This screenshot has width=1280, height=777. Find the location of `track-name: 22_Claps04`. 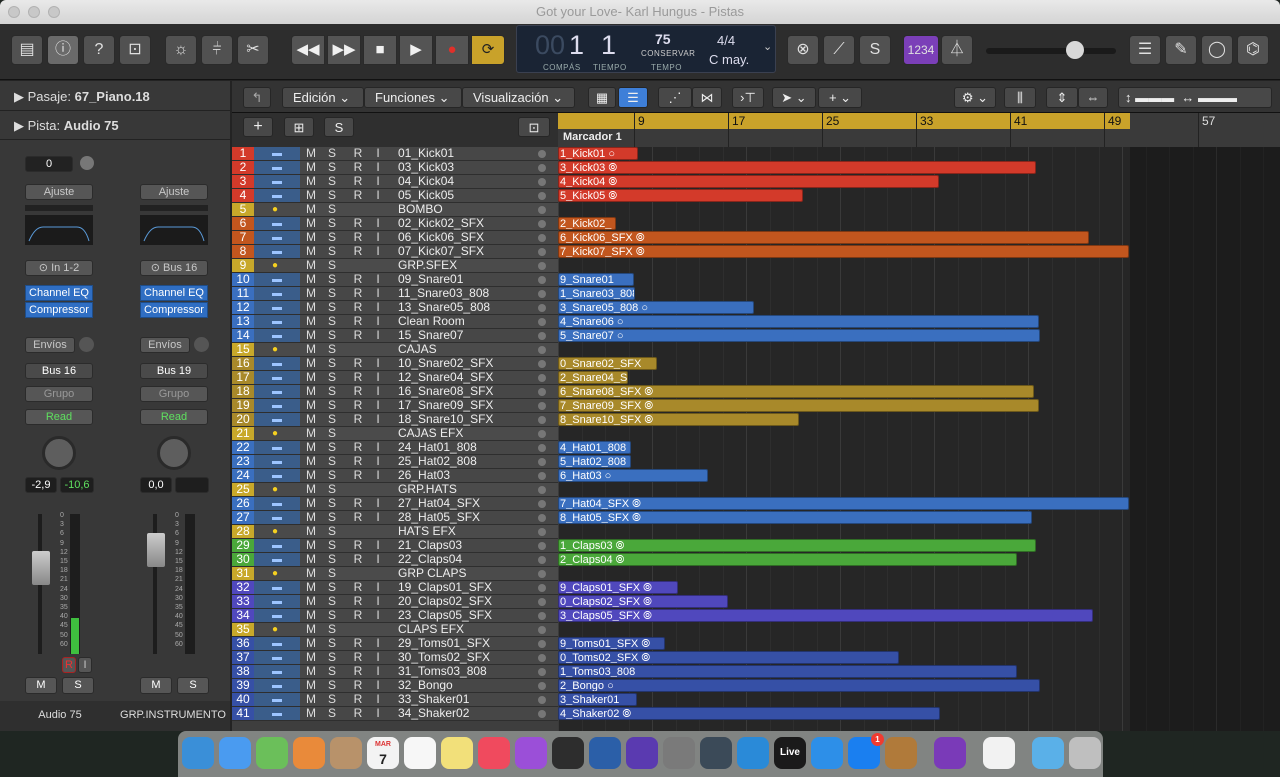

track-name: 22_Claps04 is located at coordinates (430, 559).